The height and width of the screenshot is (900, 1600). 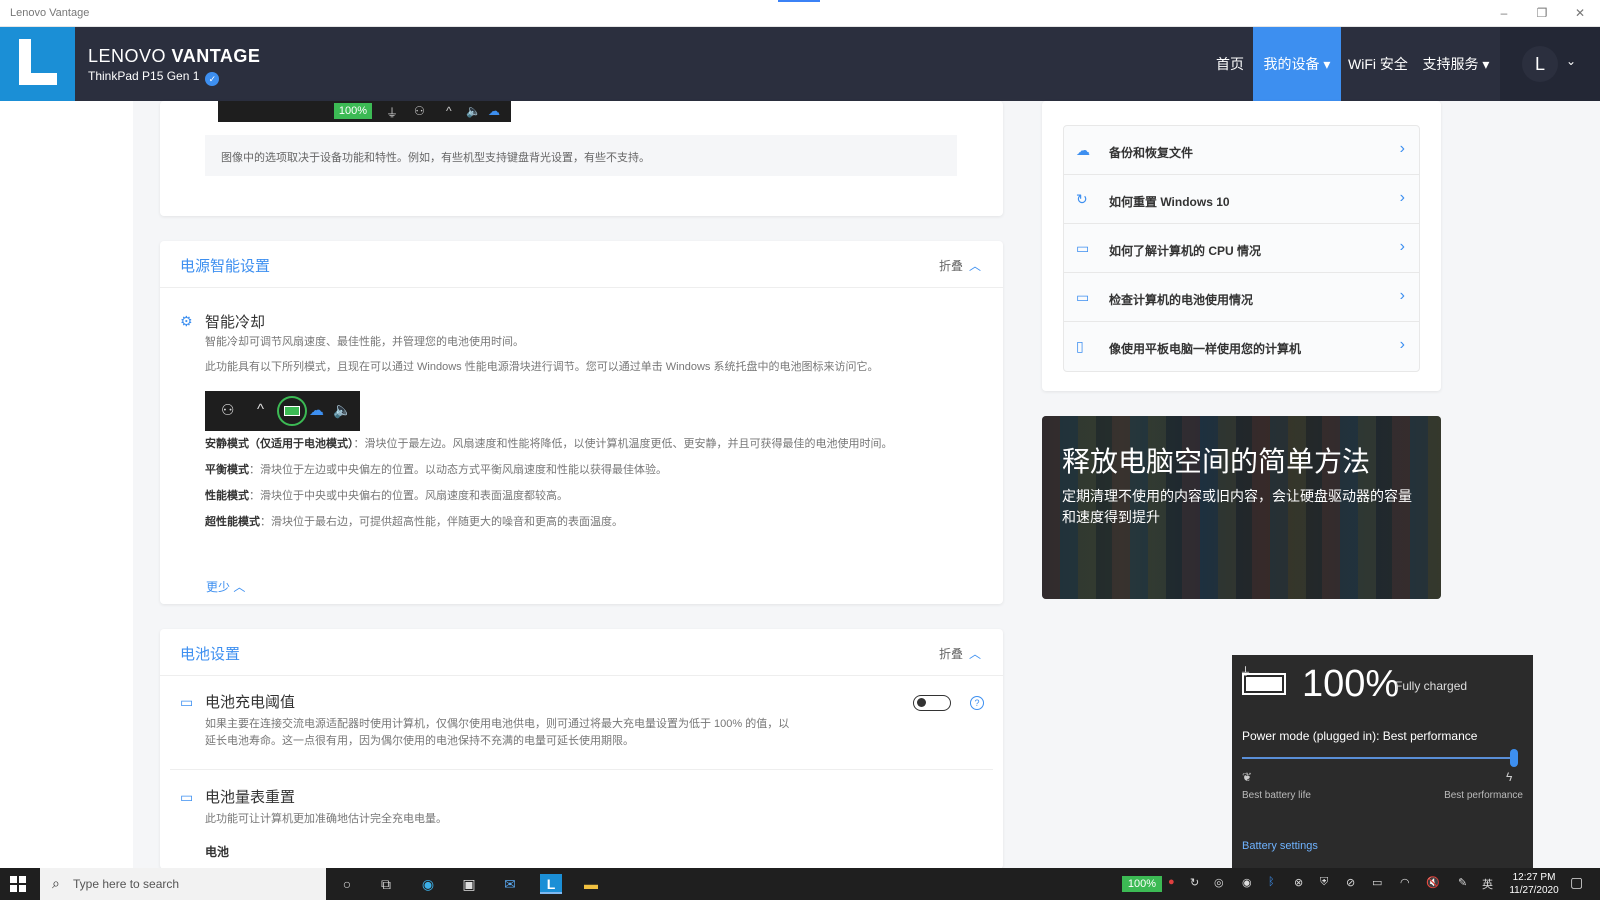 What do you see at coordinates (126, 884) in the screenshot?
I see `search-placeholder: Type here to search` at bounding box center [126, 884].